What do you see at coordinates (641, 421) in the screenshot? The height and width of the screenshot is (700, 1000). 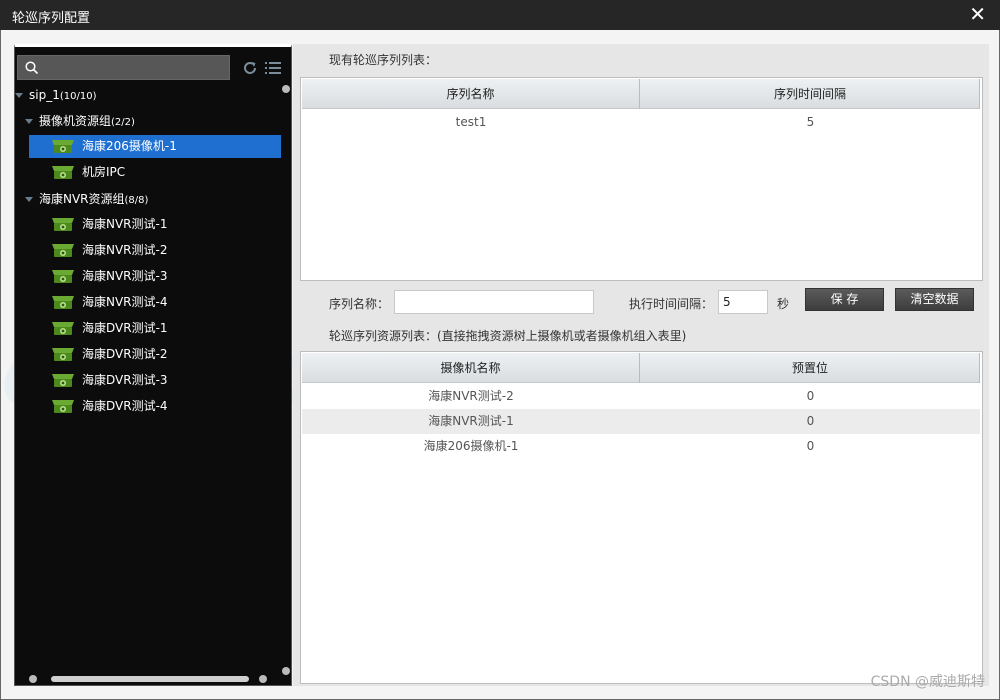 I see `table-row: 海康NVR测试-1 0` at bounding box center [641, 421].